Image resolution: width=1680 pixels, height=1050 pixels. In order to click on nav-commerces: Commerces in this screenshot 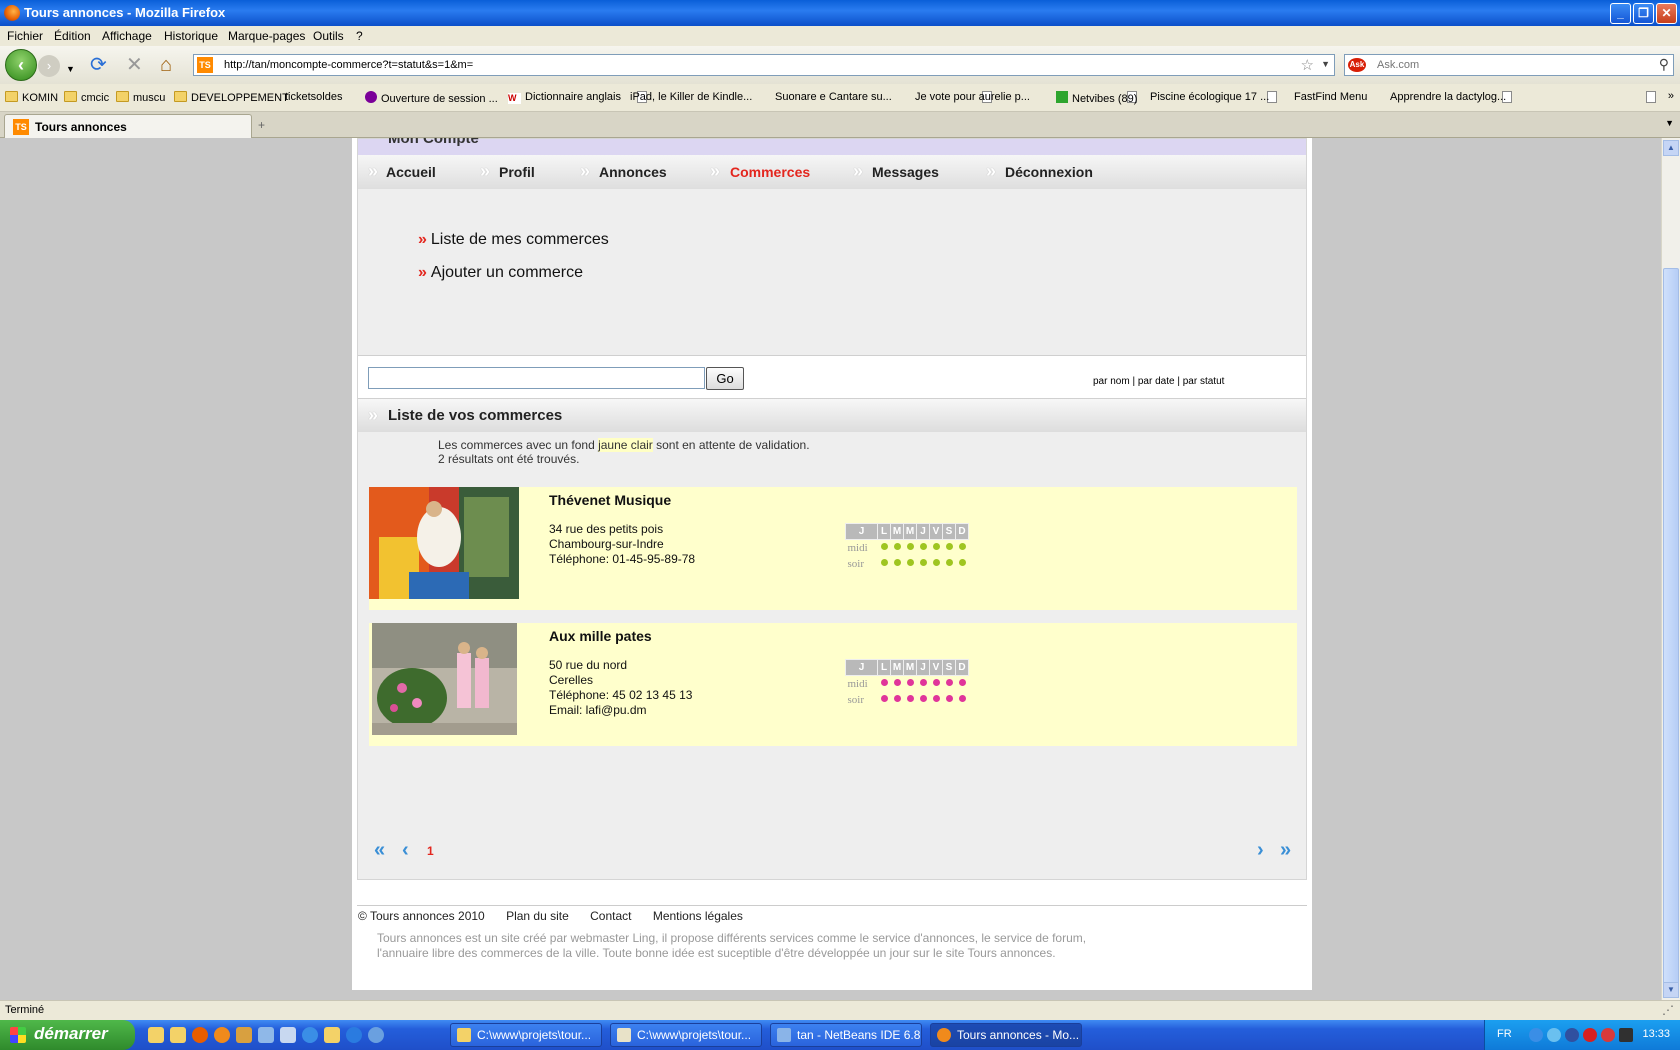, I will do `click(770, 172)`.